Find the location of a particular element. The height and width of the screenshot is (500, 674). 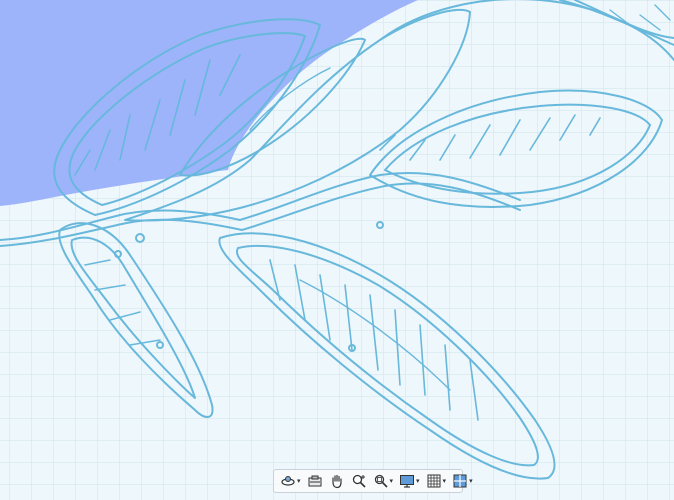

display-settings-dropdown-caret: ▾ is located at coordinates (418, 481).